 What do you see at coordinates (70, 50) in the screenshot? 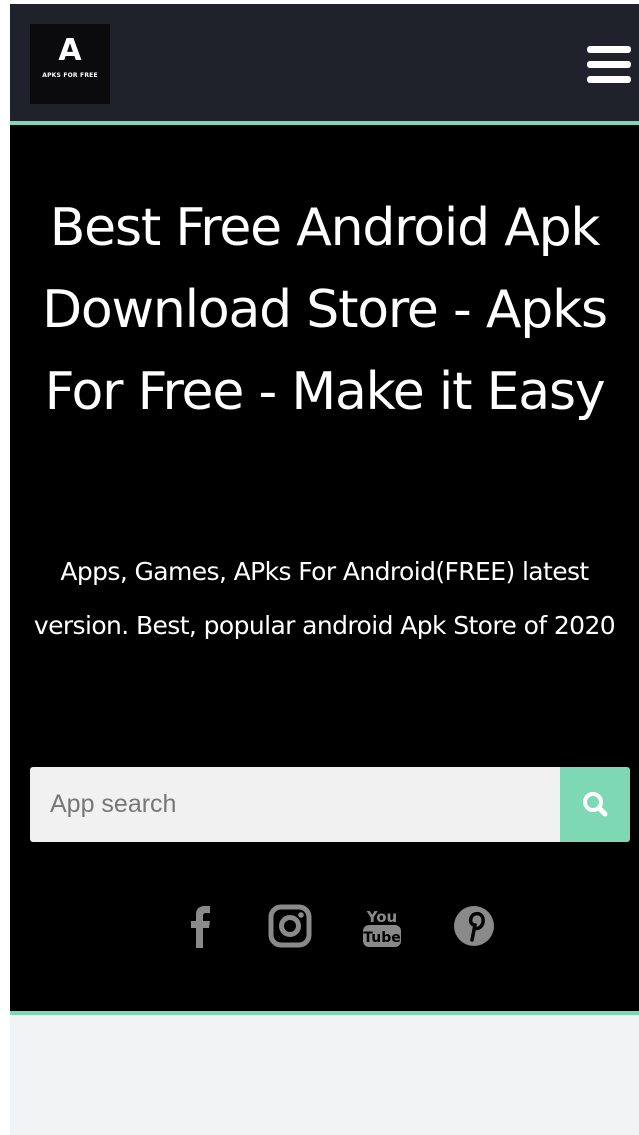
I see `logo-letter: A` at bounding box center [70, 50].